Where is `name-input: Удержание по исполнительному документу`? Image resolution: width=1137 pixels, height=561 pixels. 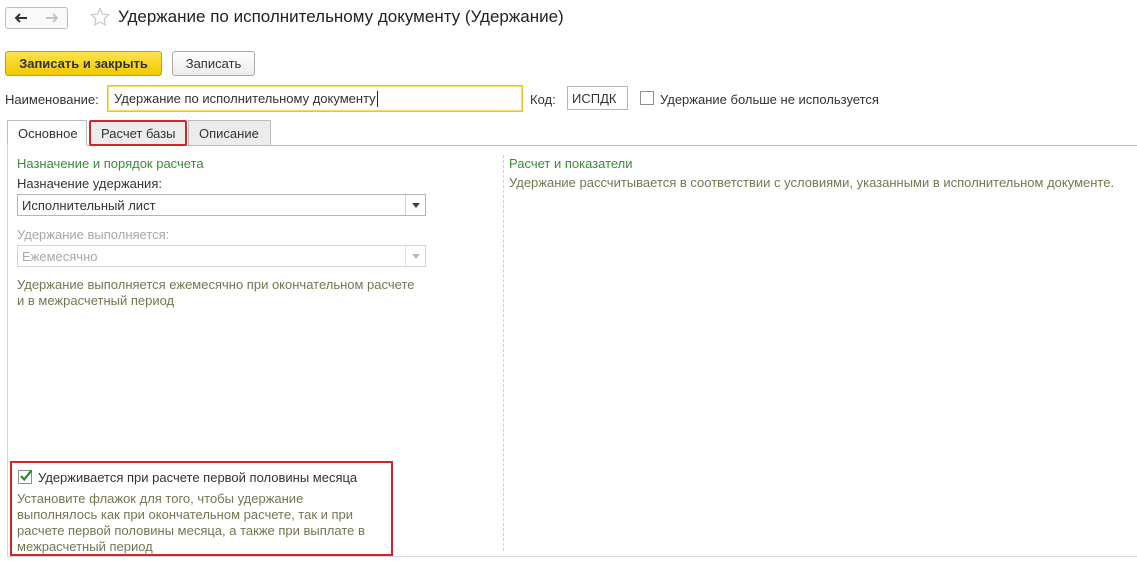
name-input: Удержание по исполнительному документу is located at coordinates (315, 98).